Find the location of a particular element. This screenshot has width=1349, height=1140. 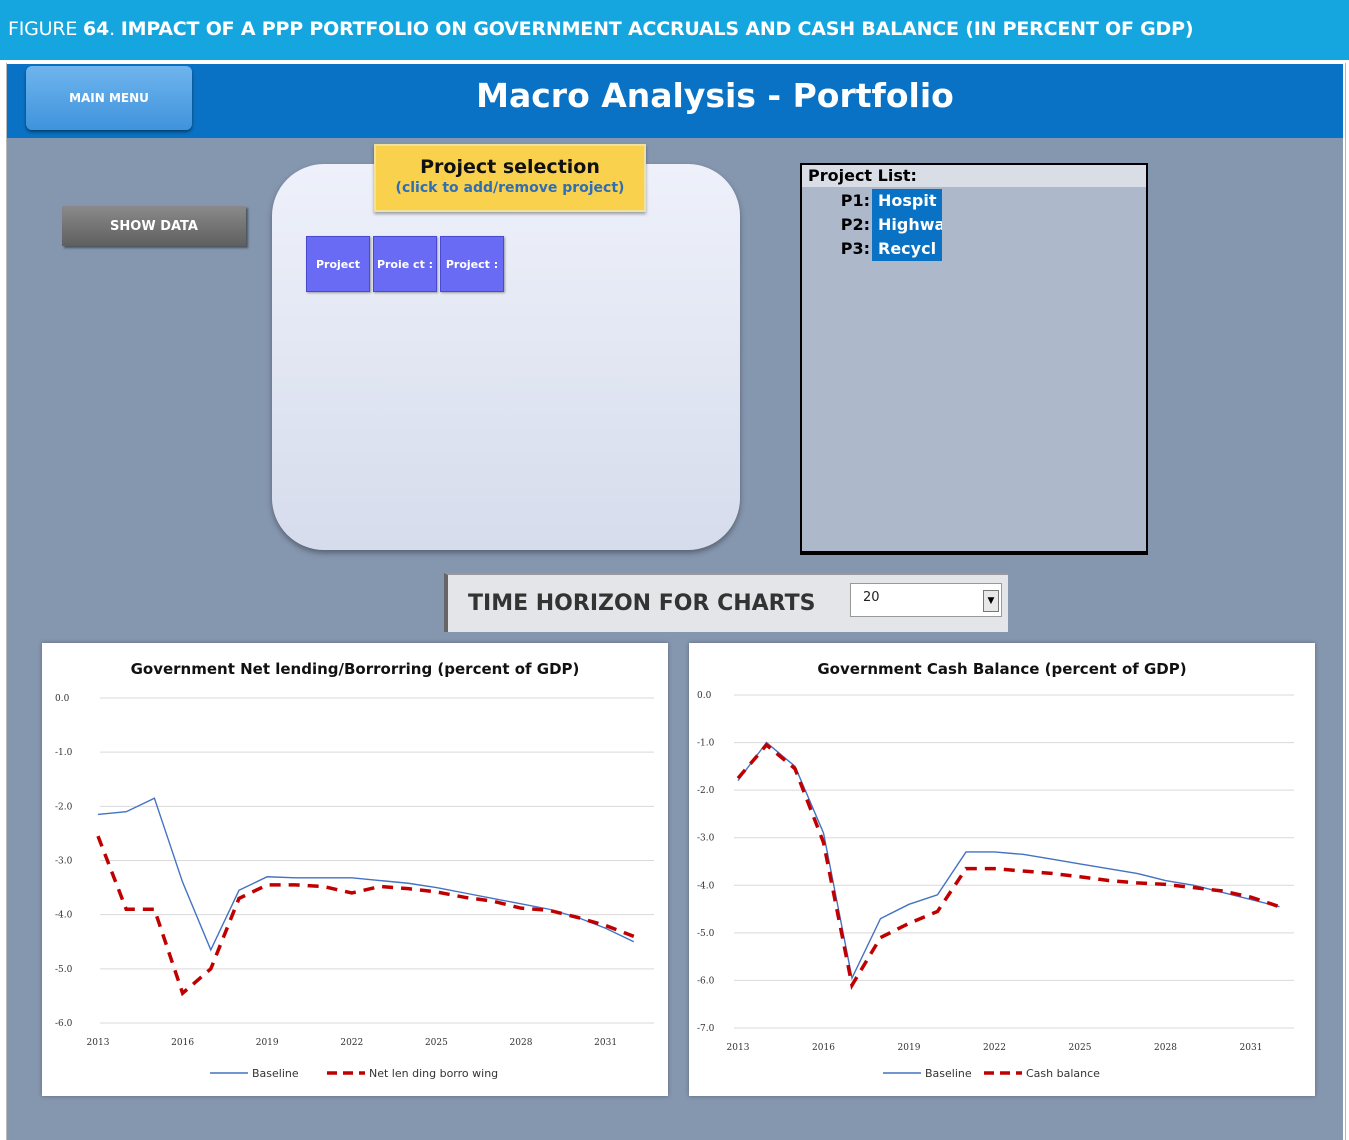

time-horizon-control: TIME HORIZON FOR CHARTS 20 ▼ is located at coordinates (726, 602).